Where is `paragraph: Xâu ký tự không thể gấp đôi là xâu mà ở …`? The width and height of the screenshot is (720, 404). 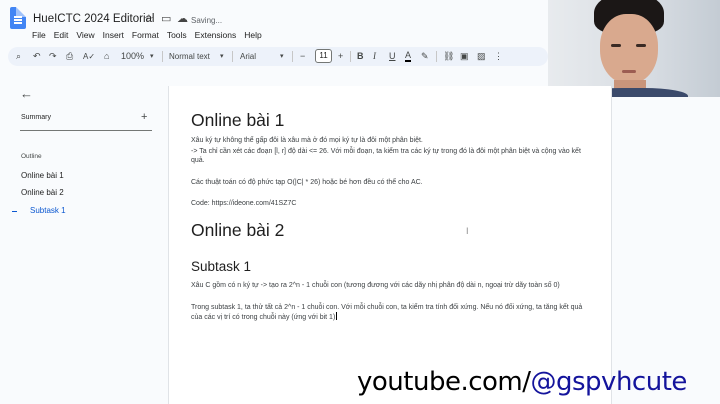
paragraph: Xâu ký tự không thể gấp đôi là xâu mà ở … is located at coordinates (307, 140).